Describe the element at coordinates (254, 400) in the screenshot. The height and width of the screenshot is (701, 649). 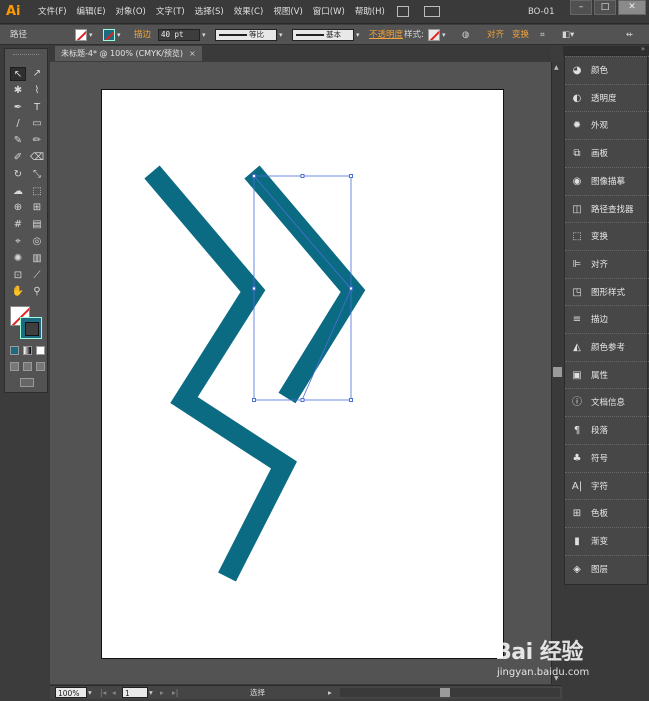
I see `handle-bottom-left` at that location.